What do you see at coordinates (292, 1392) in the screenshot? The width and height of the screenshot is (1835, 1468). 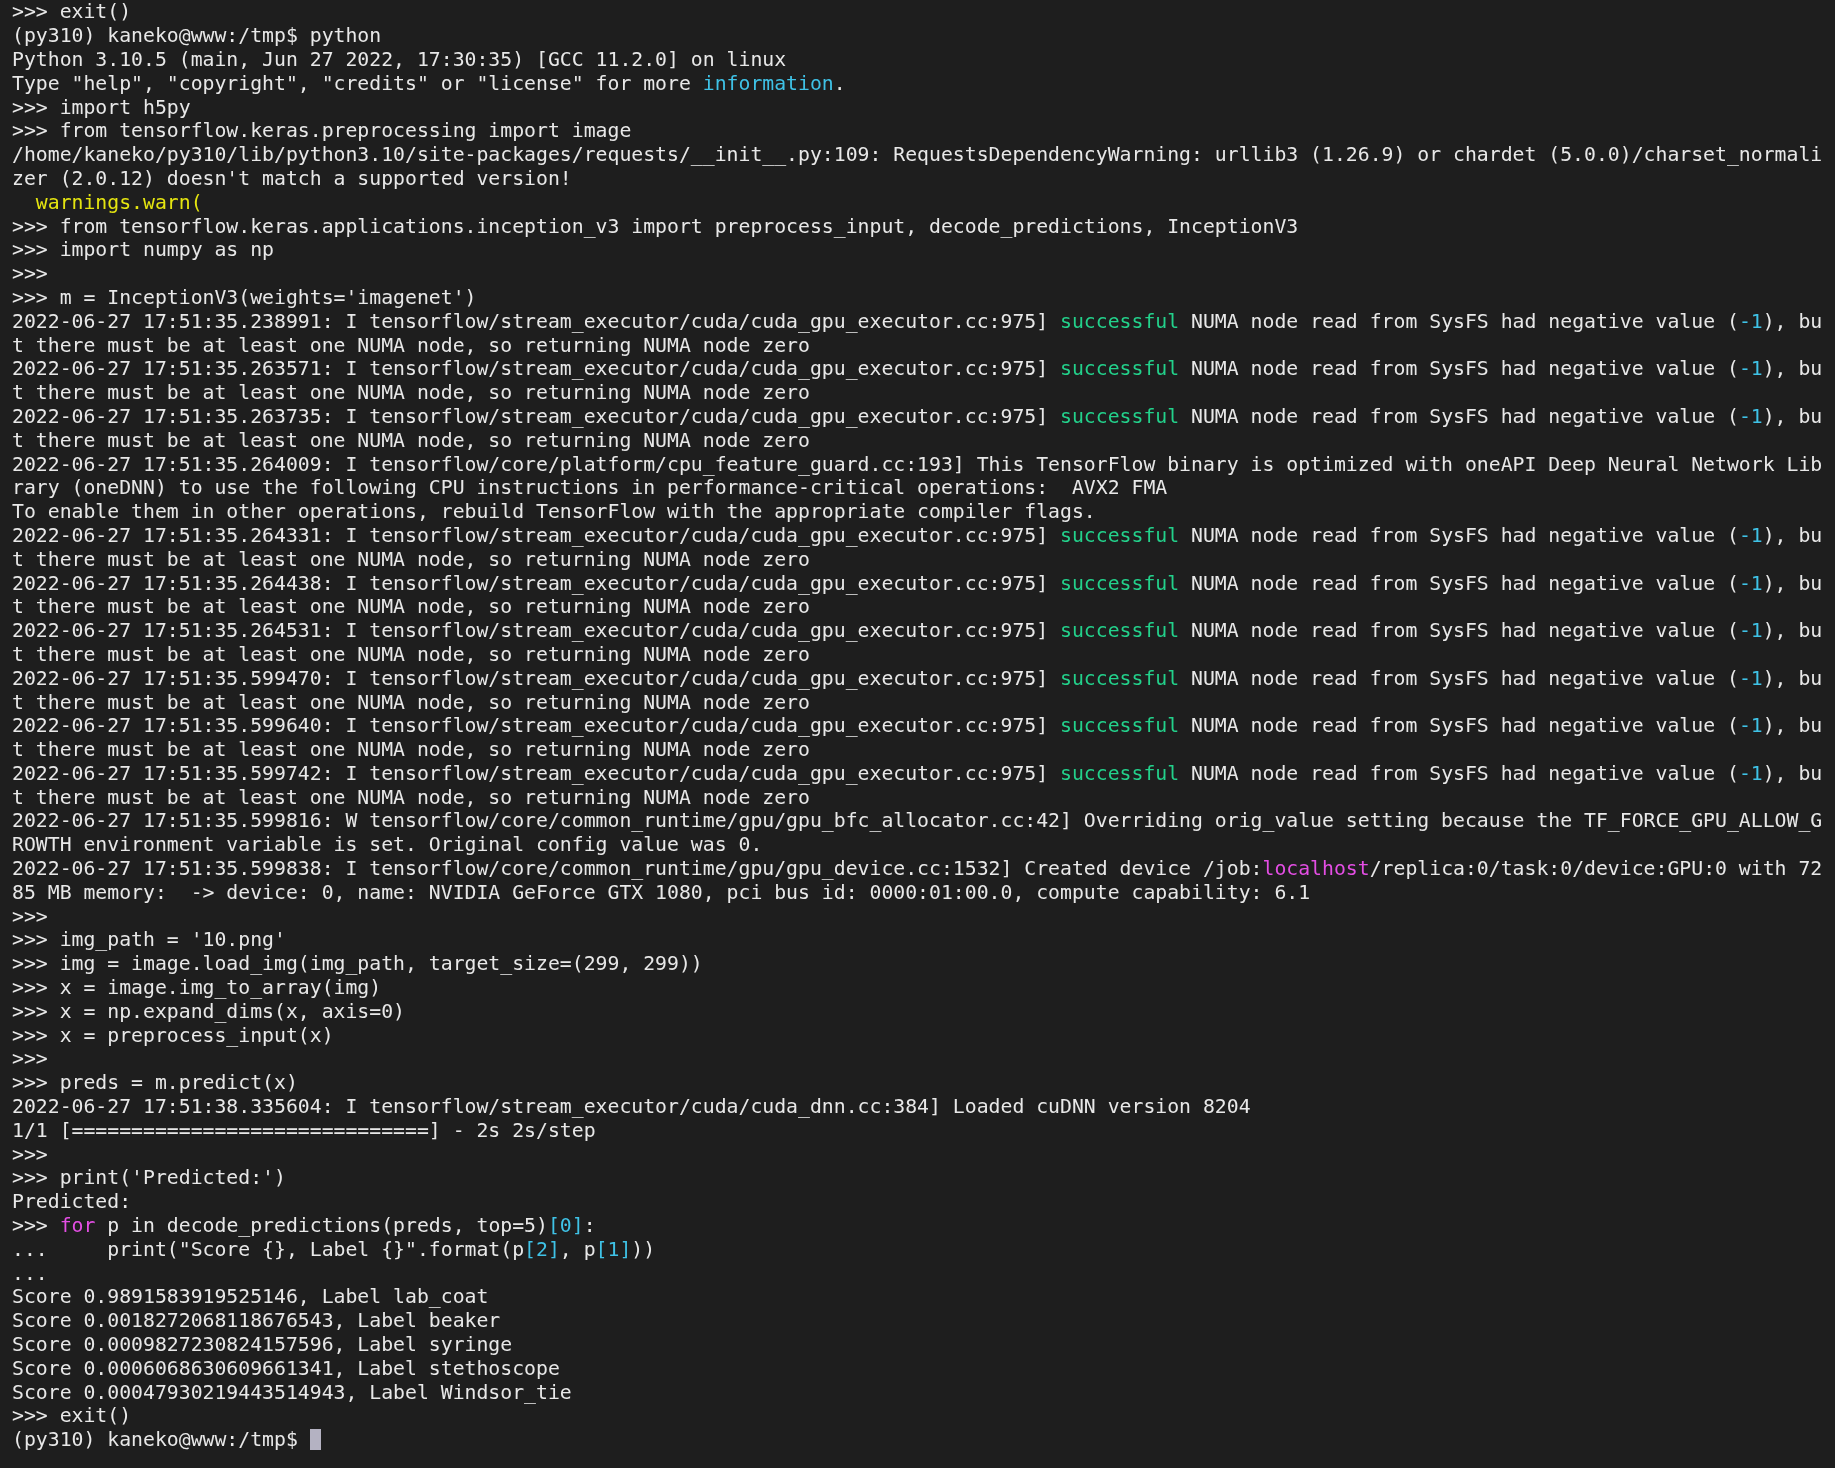 I see `terminal-line: Score 0.00047930219443514943, Label Windsor_tie` at bounding box center [292, 1392].